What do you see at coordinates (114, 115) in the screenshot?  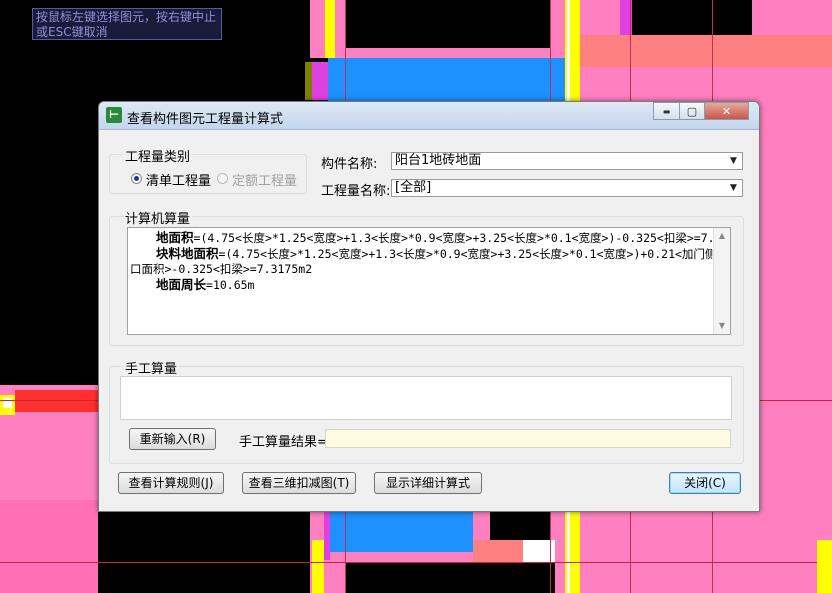 I see `app-icon: ⊢` at bounding box center [114, 115].